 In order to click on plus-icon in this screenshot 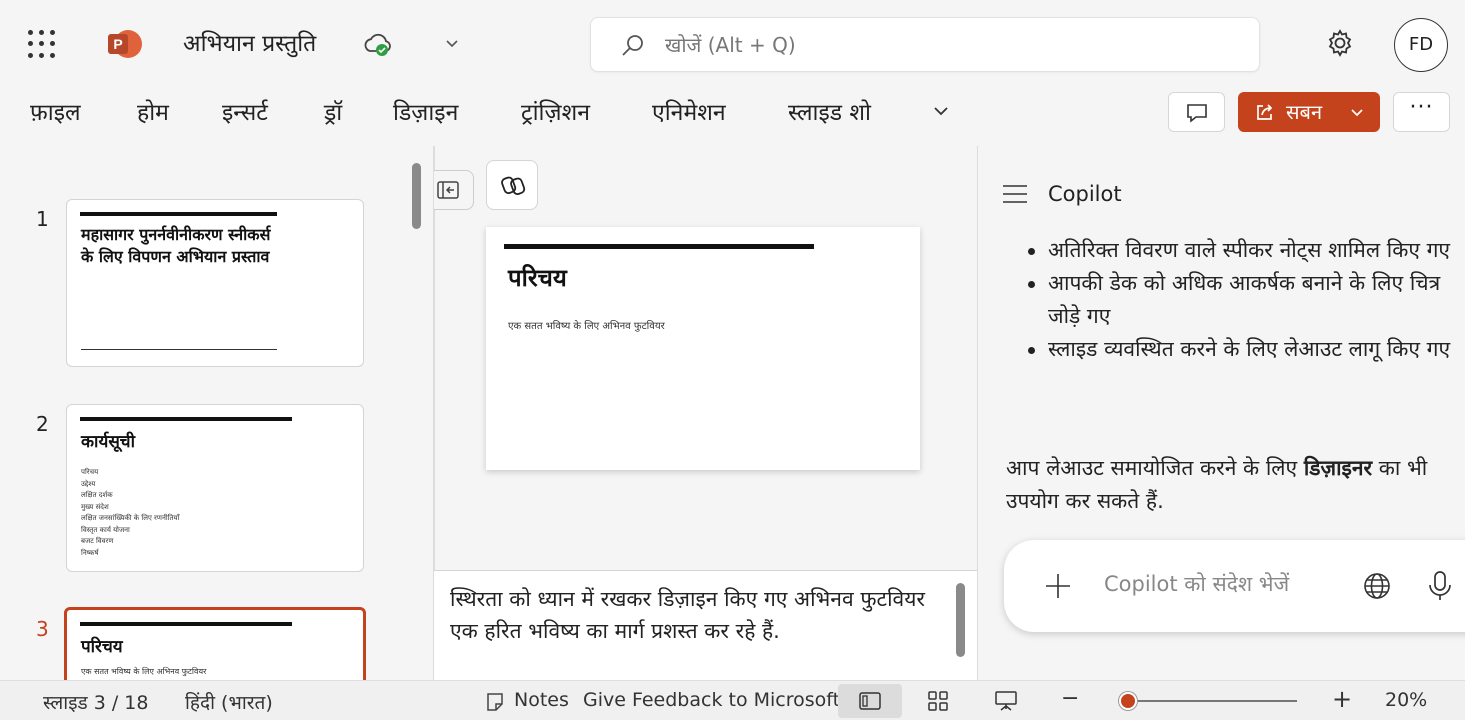, I will do `click(1058, 586)`.